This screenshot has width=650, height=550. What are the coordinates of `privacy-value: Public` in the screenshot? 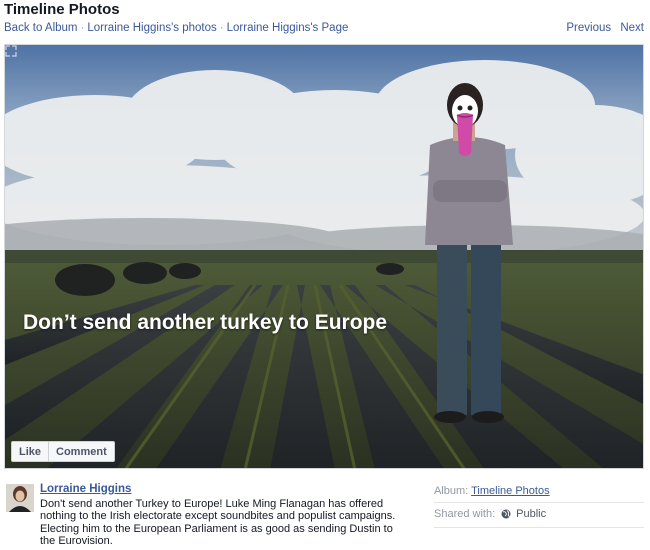 It's located at (531, 514).